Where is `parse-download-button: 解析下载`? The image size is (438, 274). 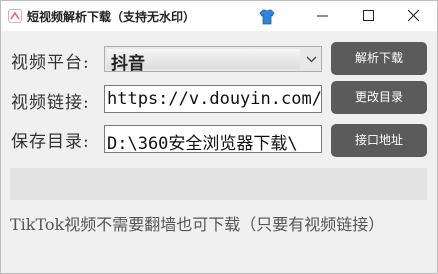 parse-download-button: 解析下载 is located at coordinates (379, 58).